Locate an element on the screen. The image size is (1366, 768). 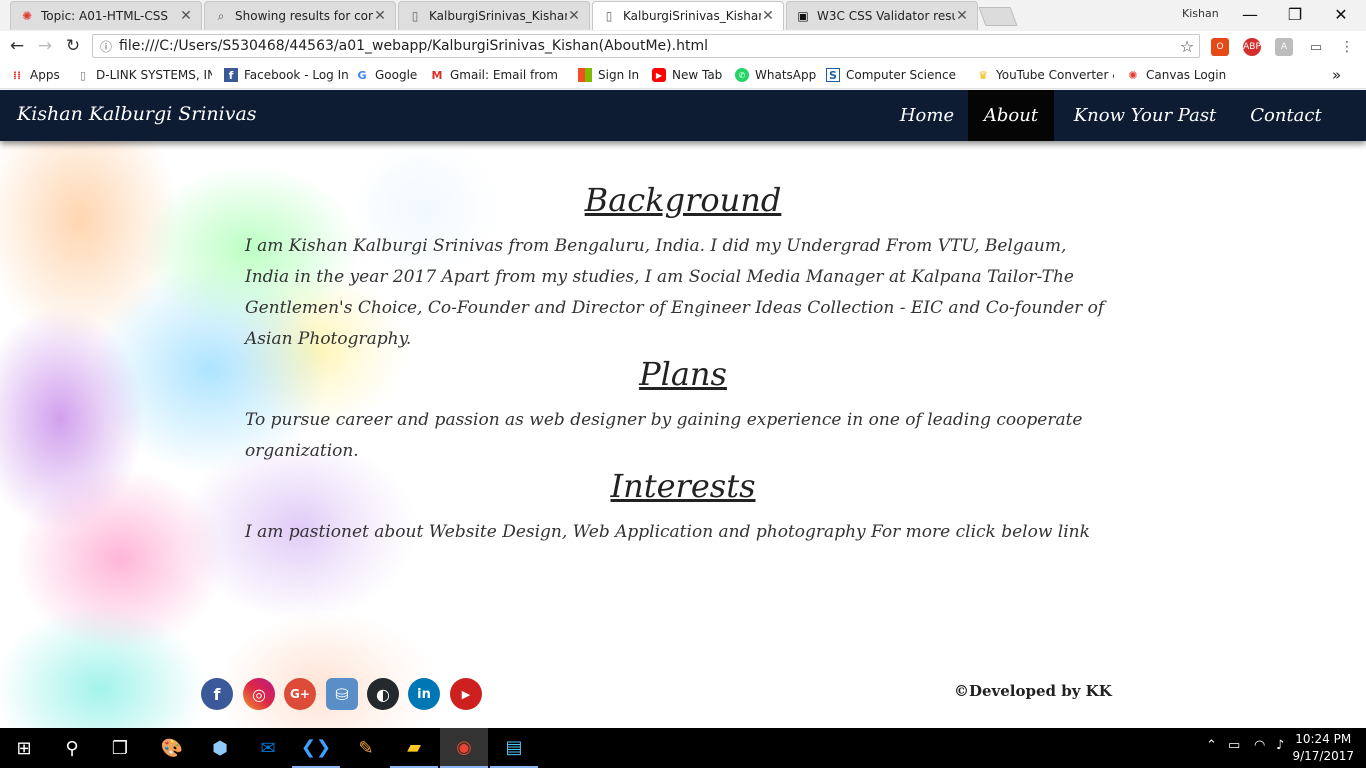
tab-title: KalburgiSrinivas_Kishan(A is located at coordinates (692, 16).